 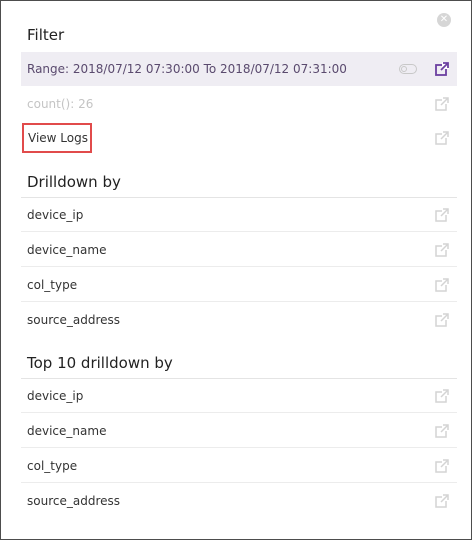 I want to click on top10-item-label: col_type, so click(x=52, y=466).